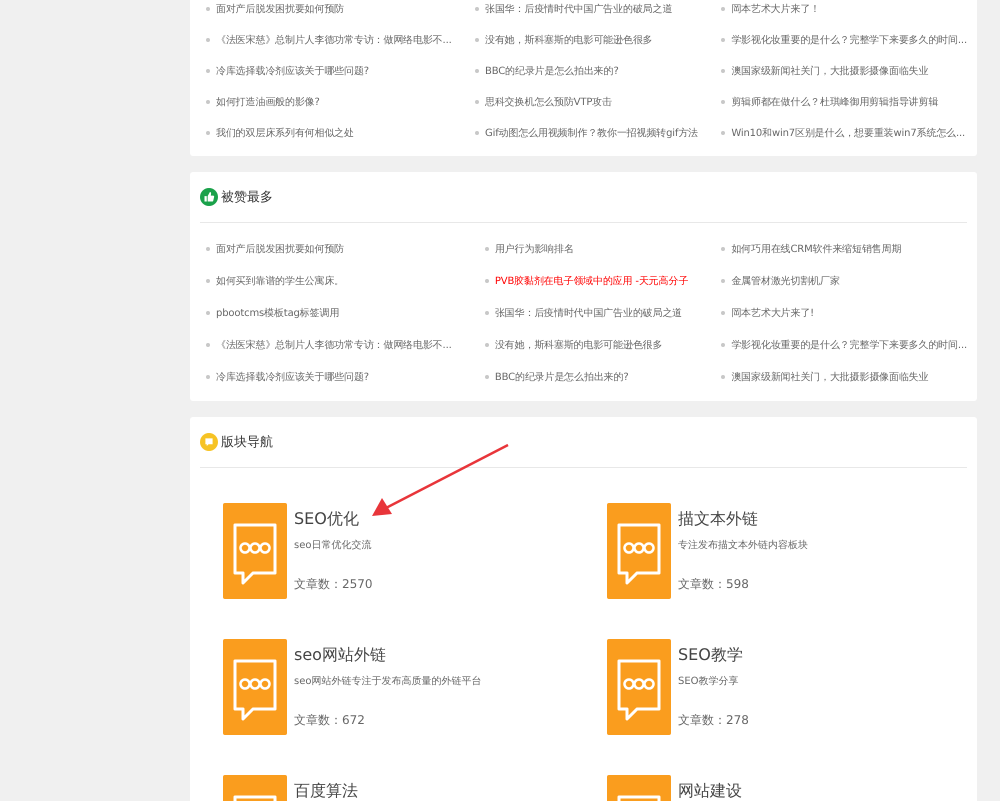 The image size is (1000, 801). I want to click on article-count: 文章数：278, so click(713, 720).